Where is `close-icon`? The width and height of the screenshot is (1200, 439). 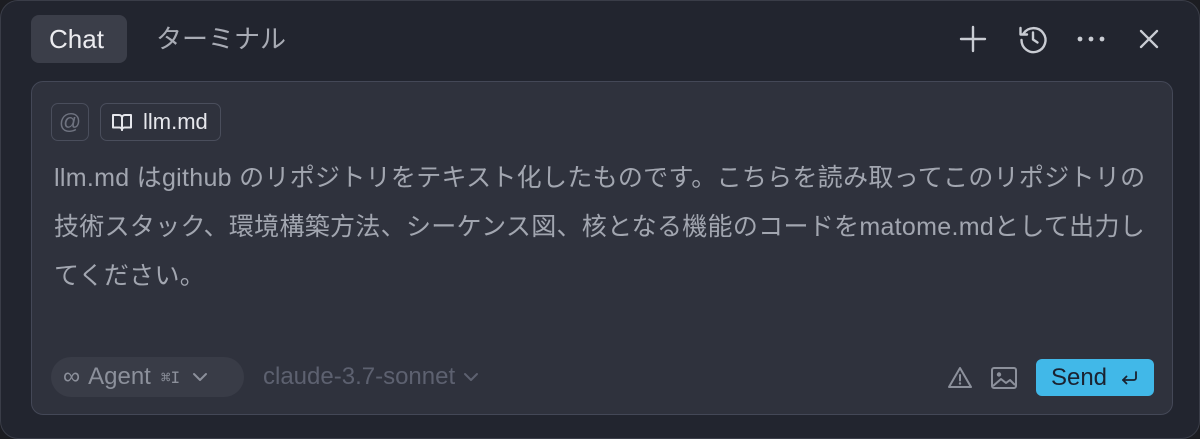 close-icon is located at coordinates (1149, 39).